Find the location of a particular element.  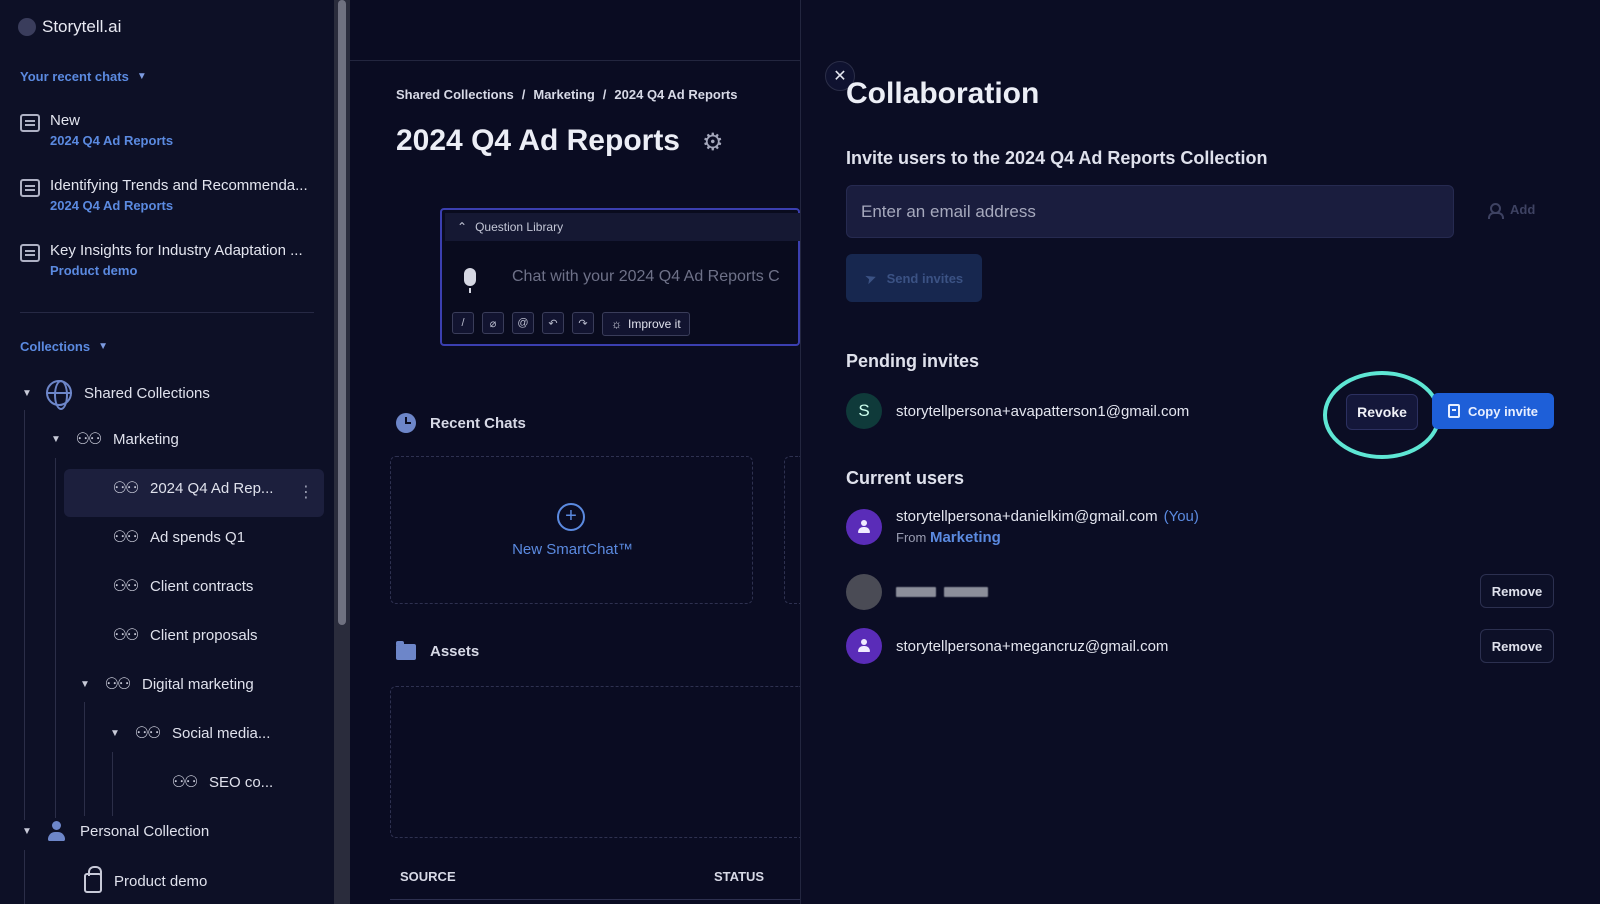

tree-item-ad-spends: ⚇⚇ Ad spends Q1 is located at coordinates (178, 537).